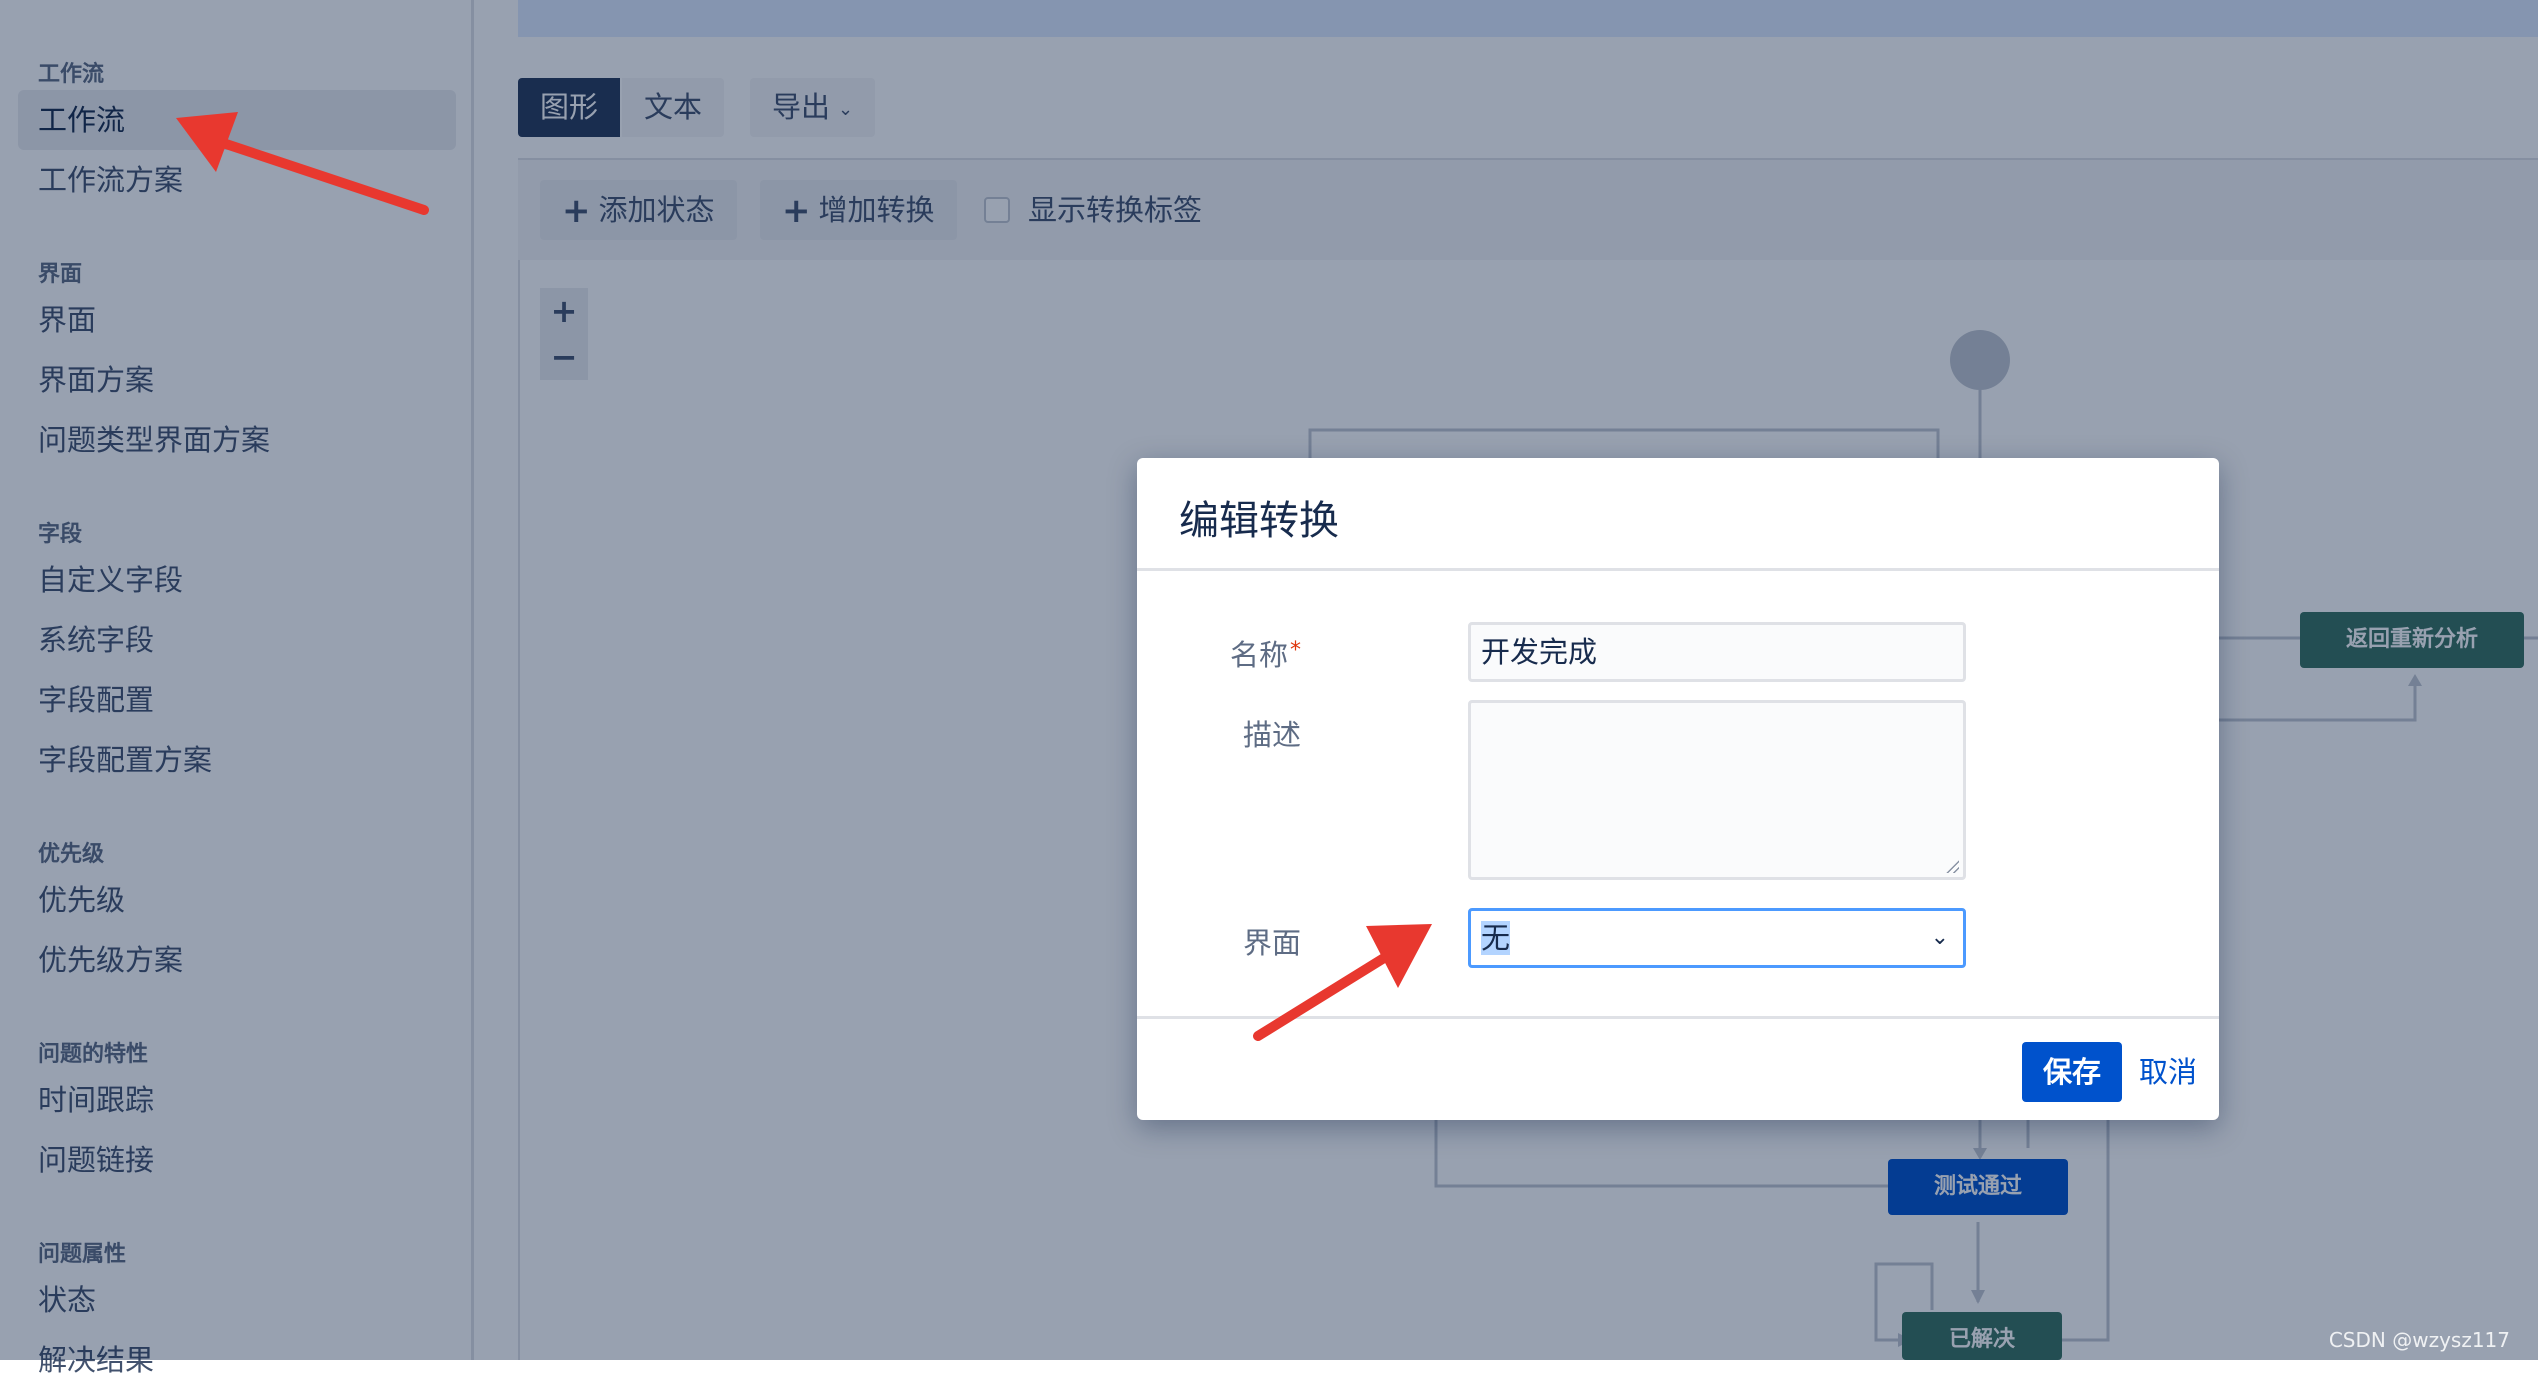 This screenshot has width=2538, height=1390. I want to click on name-label-text: 名称, so click(1258, 655).